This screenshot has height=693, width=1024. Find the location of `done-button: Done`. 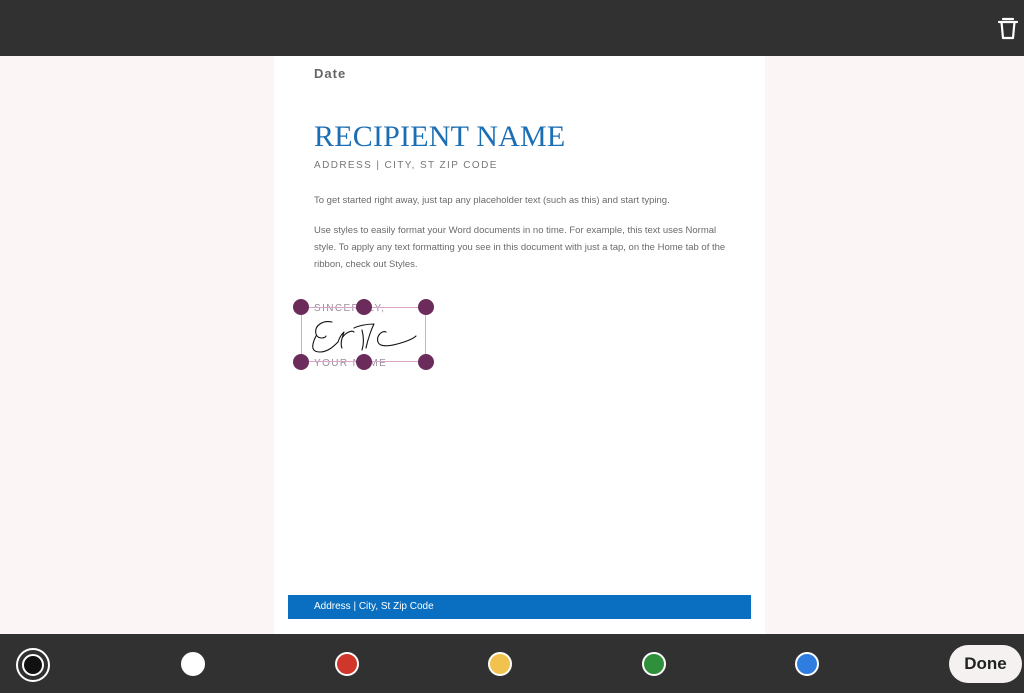

done-button: Done is located at coordinates (985, 664).